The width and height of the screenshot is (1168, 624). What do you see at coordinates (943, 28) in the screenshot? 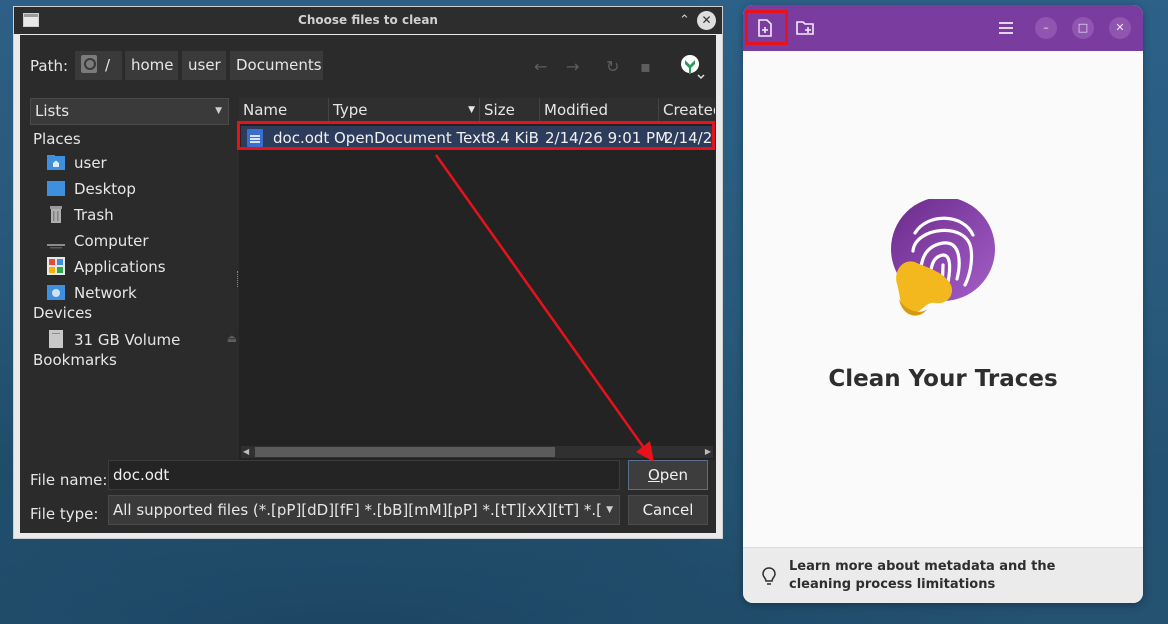
I see `app-headerbar: – □ ✕` at bounding box center [943, 28].